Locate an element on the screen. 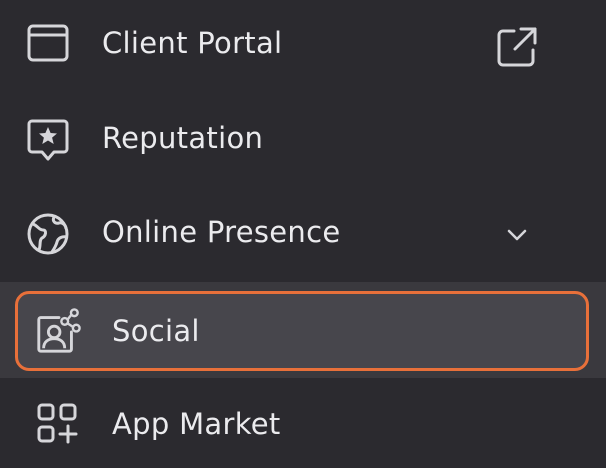 This screenshot has width=606, height=468. chevron-down-icon is located at coordinates (517, 235).